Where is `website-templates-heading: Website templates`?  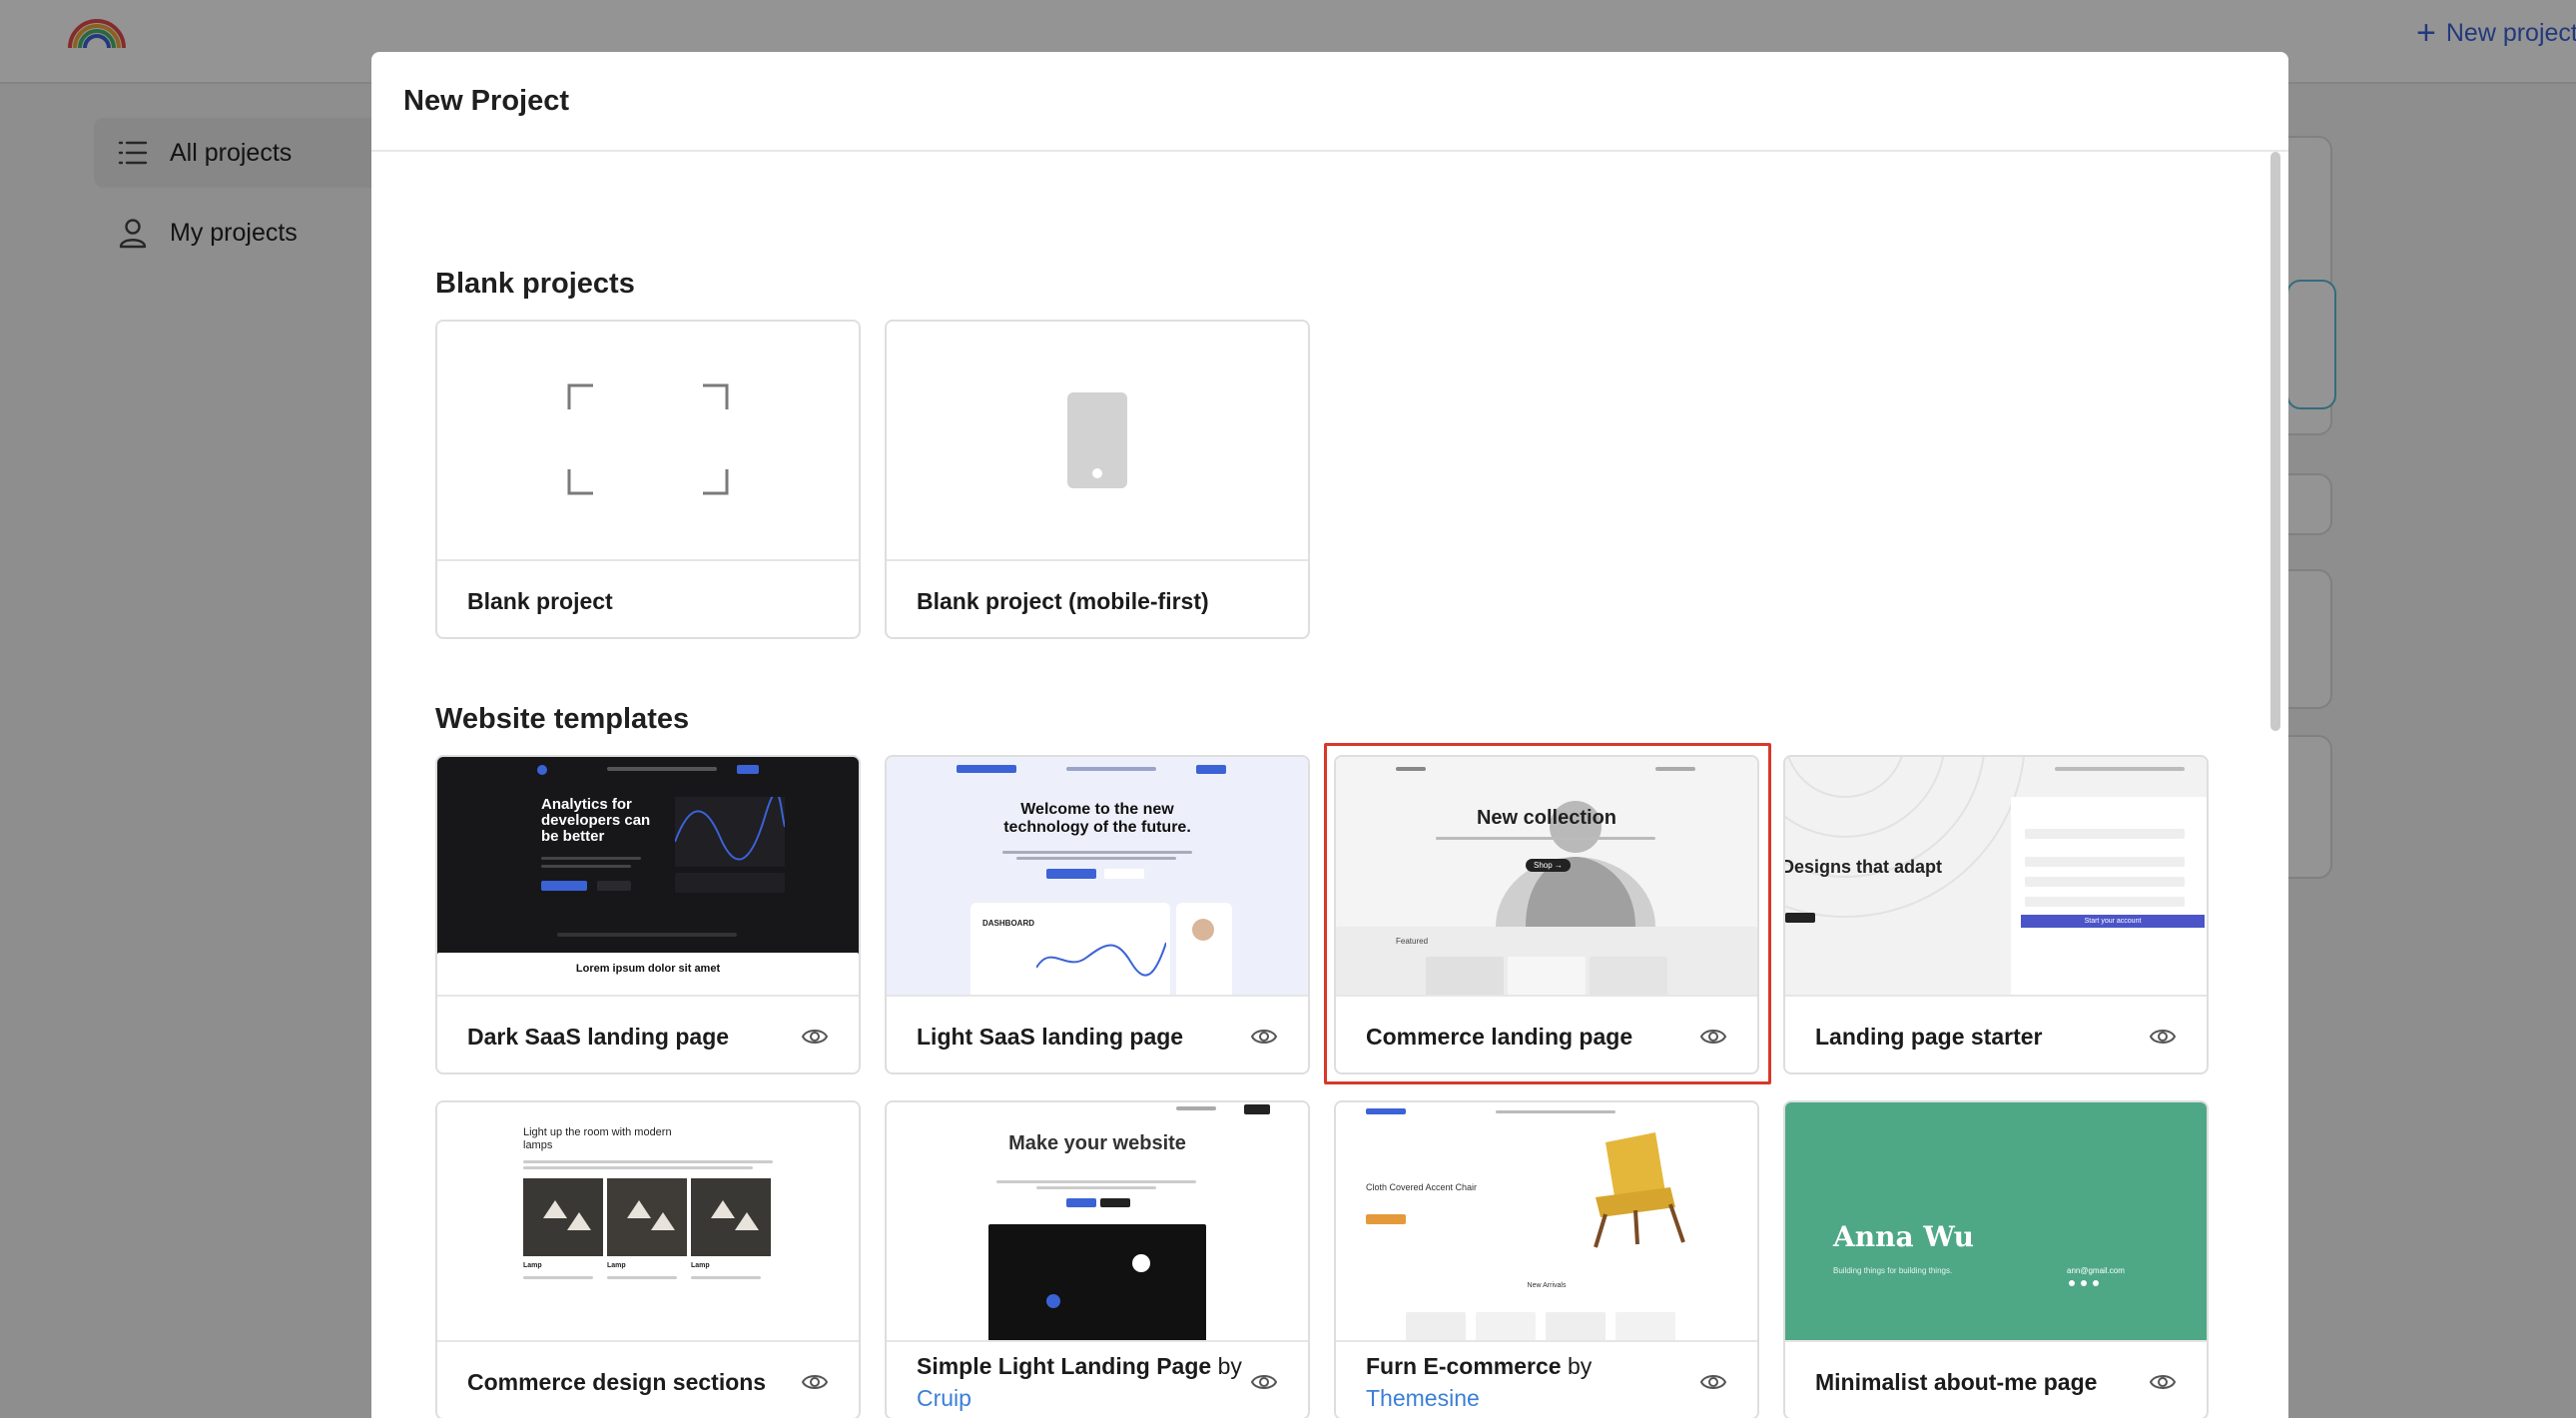 website-templates-heading: Website templates is located at coordinates (562, 719).